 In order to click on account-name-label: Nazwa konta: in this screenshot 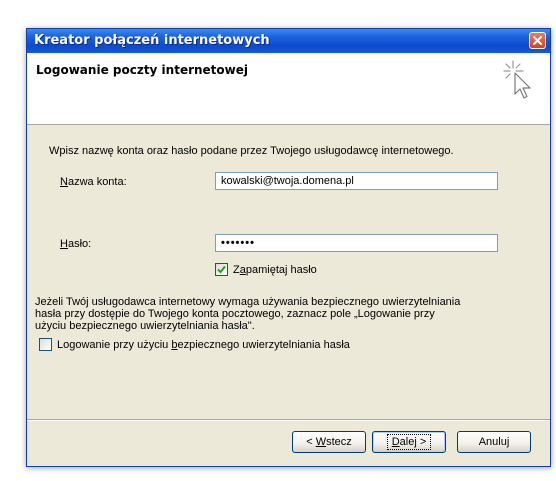, I will do `click(93, 182)`.